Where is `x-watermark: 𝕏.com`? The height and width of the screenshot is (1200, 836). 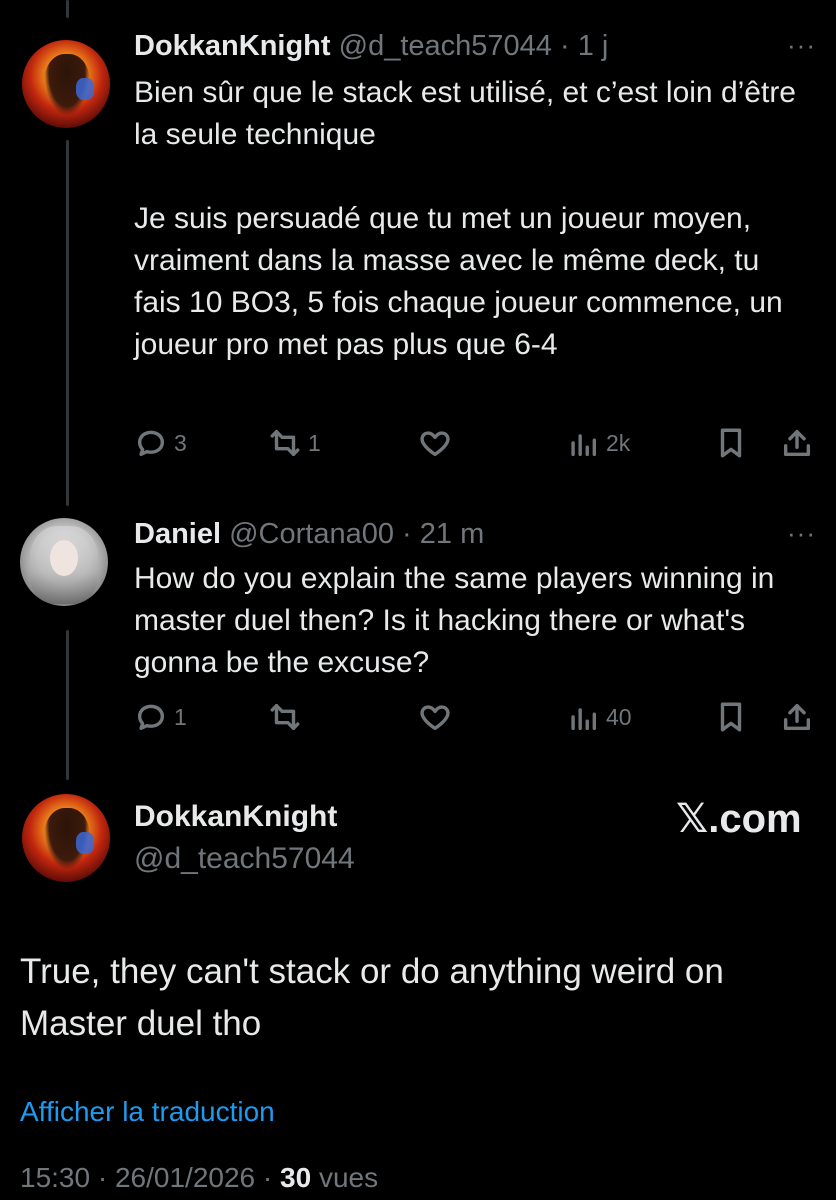
x-watermark: 𝕏.com is located at coordinates (739, 819).